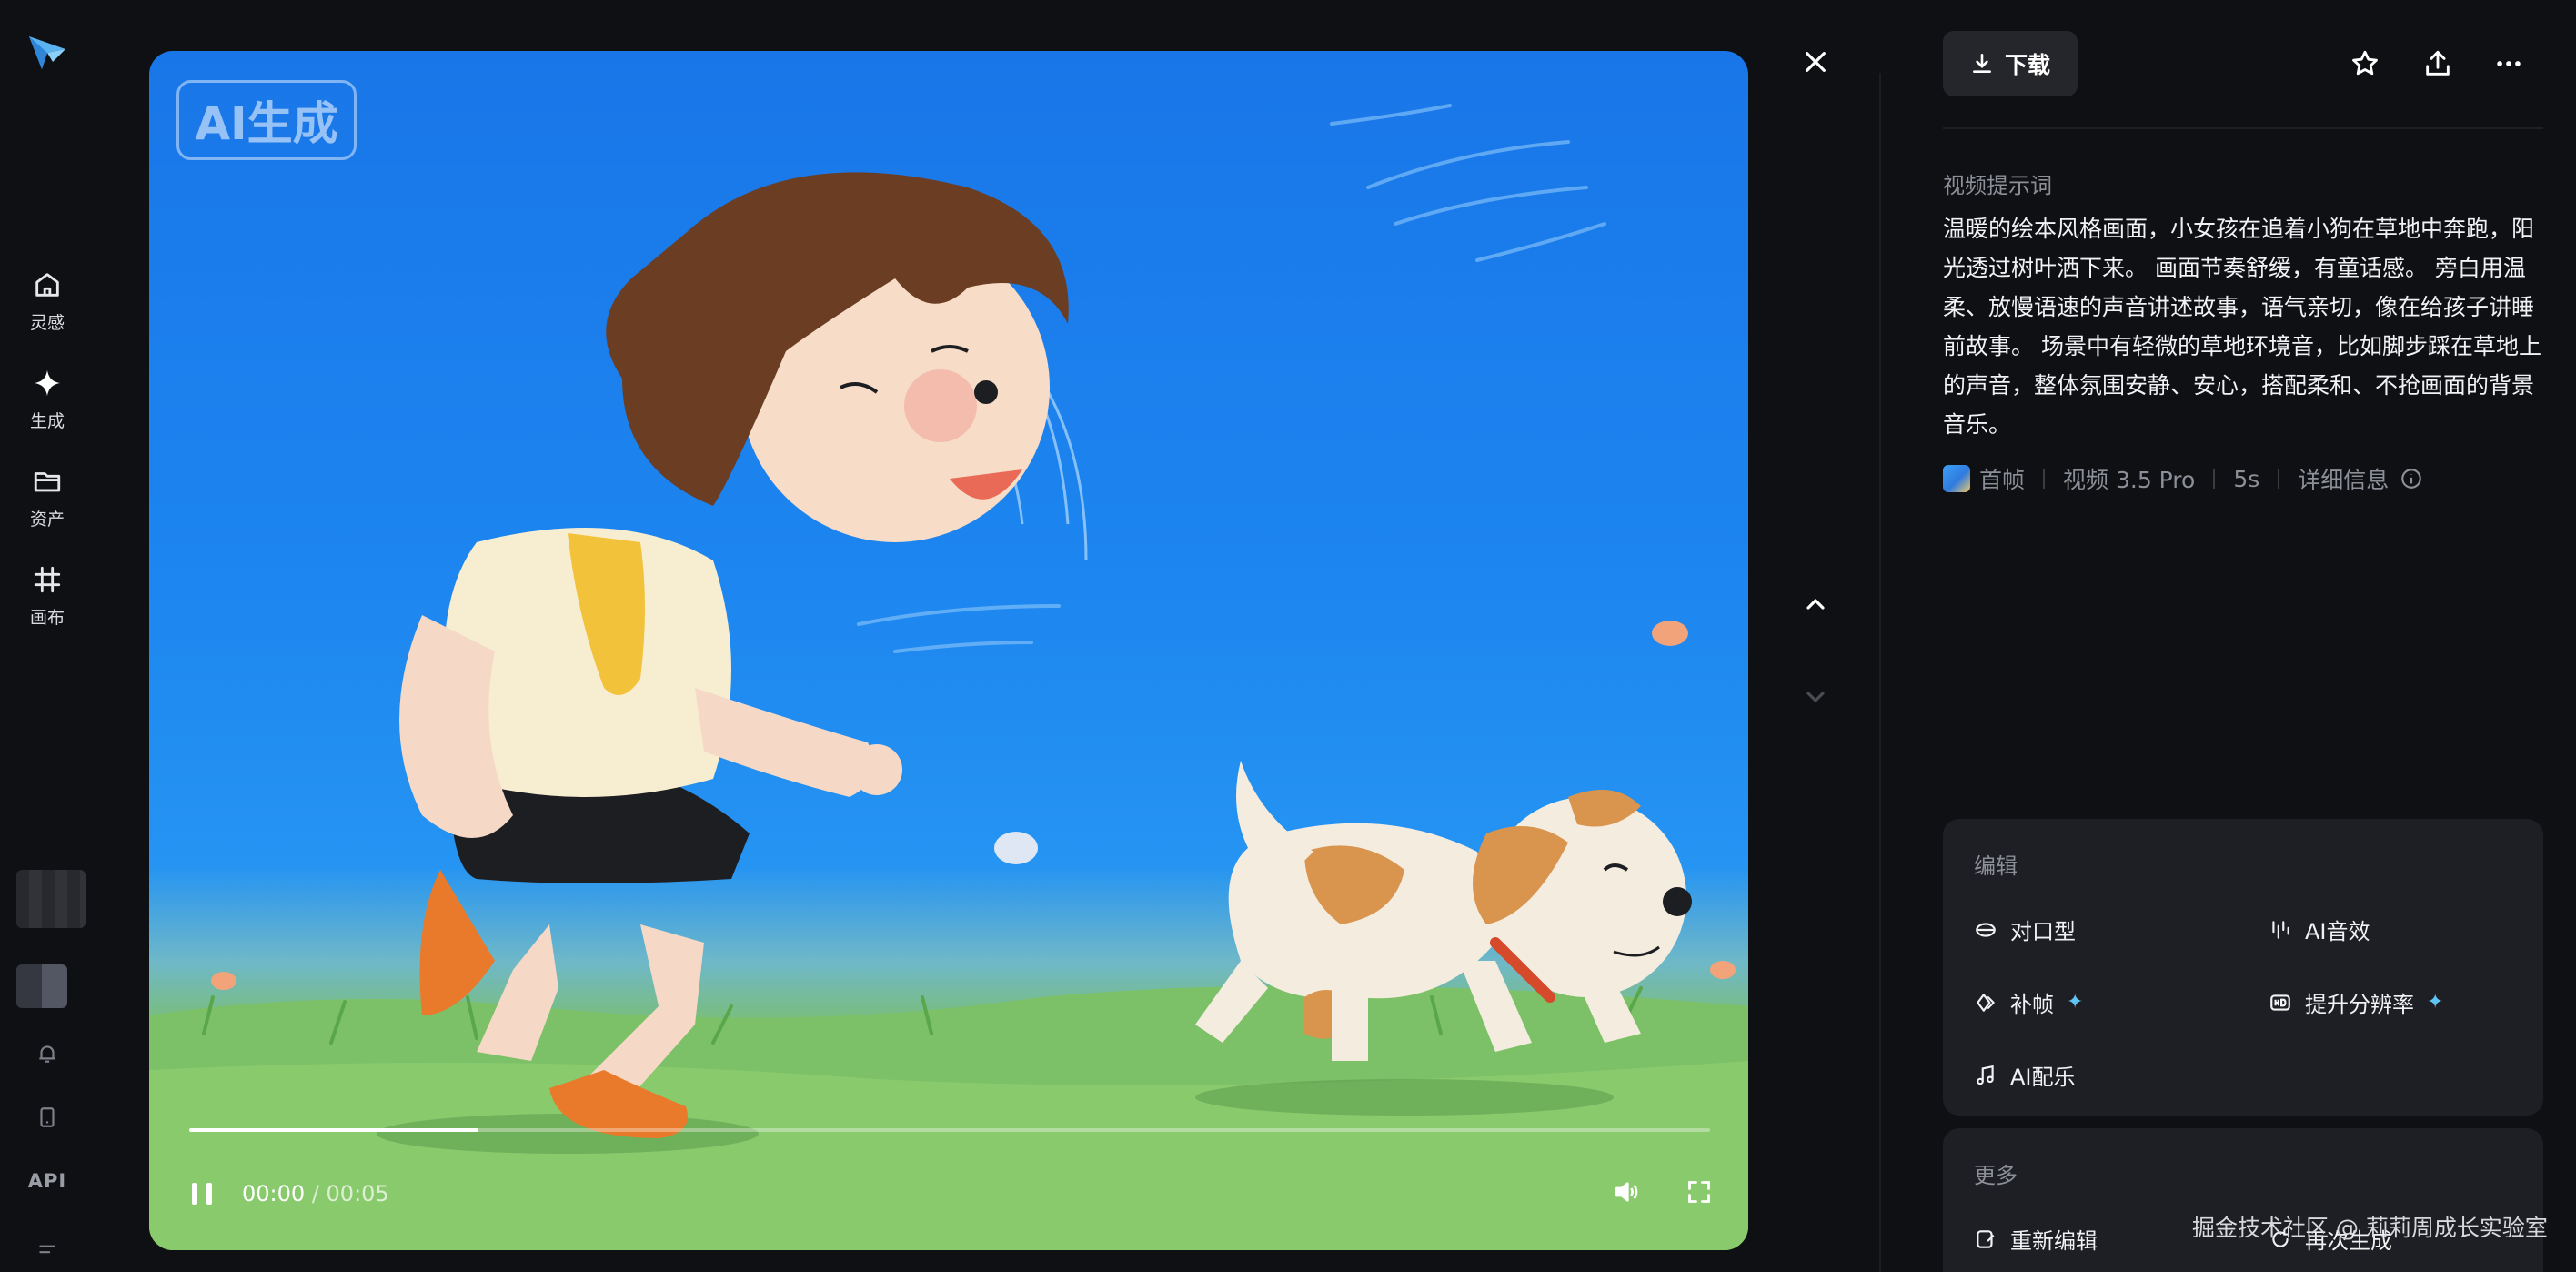 The height and width of the screenshot is (1272, 2576). I want to click on volume-button, so click(1626, 1192).